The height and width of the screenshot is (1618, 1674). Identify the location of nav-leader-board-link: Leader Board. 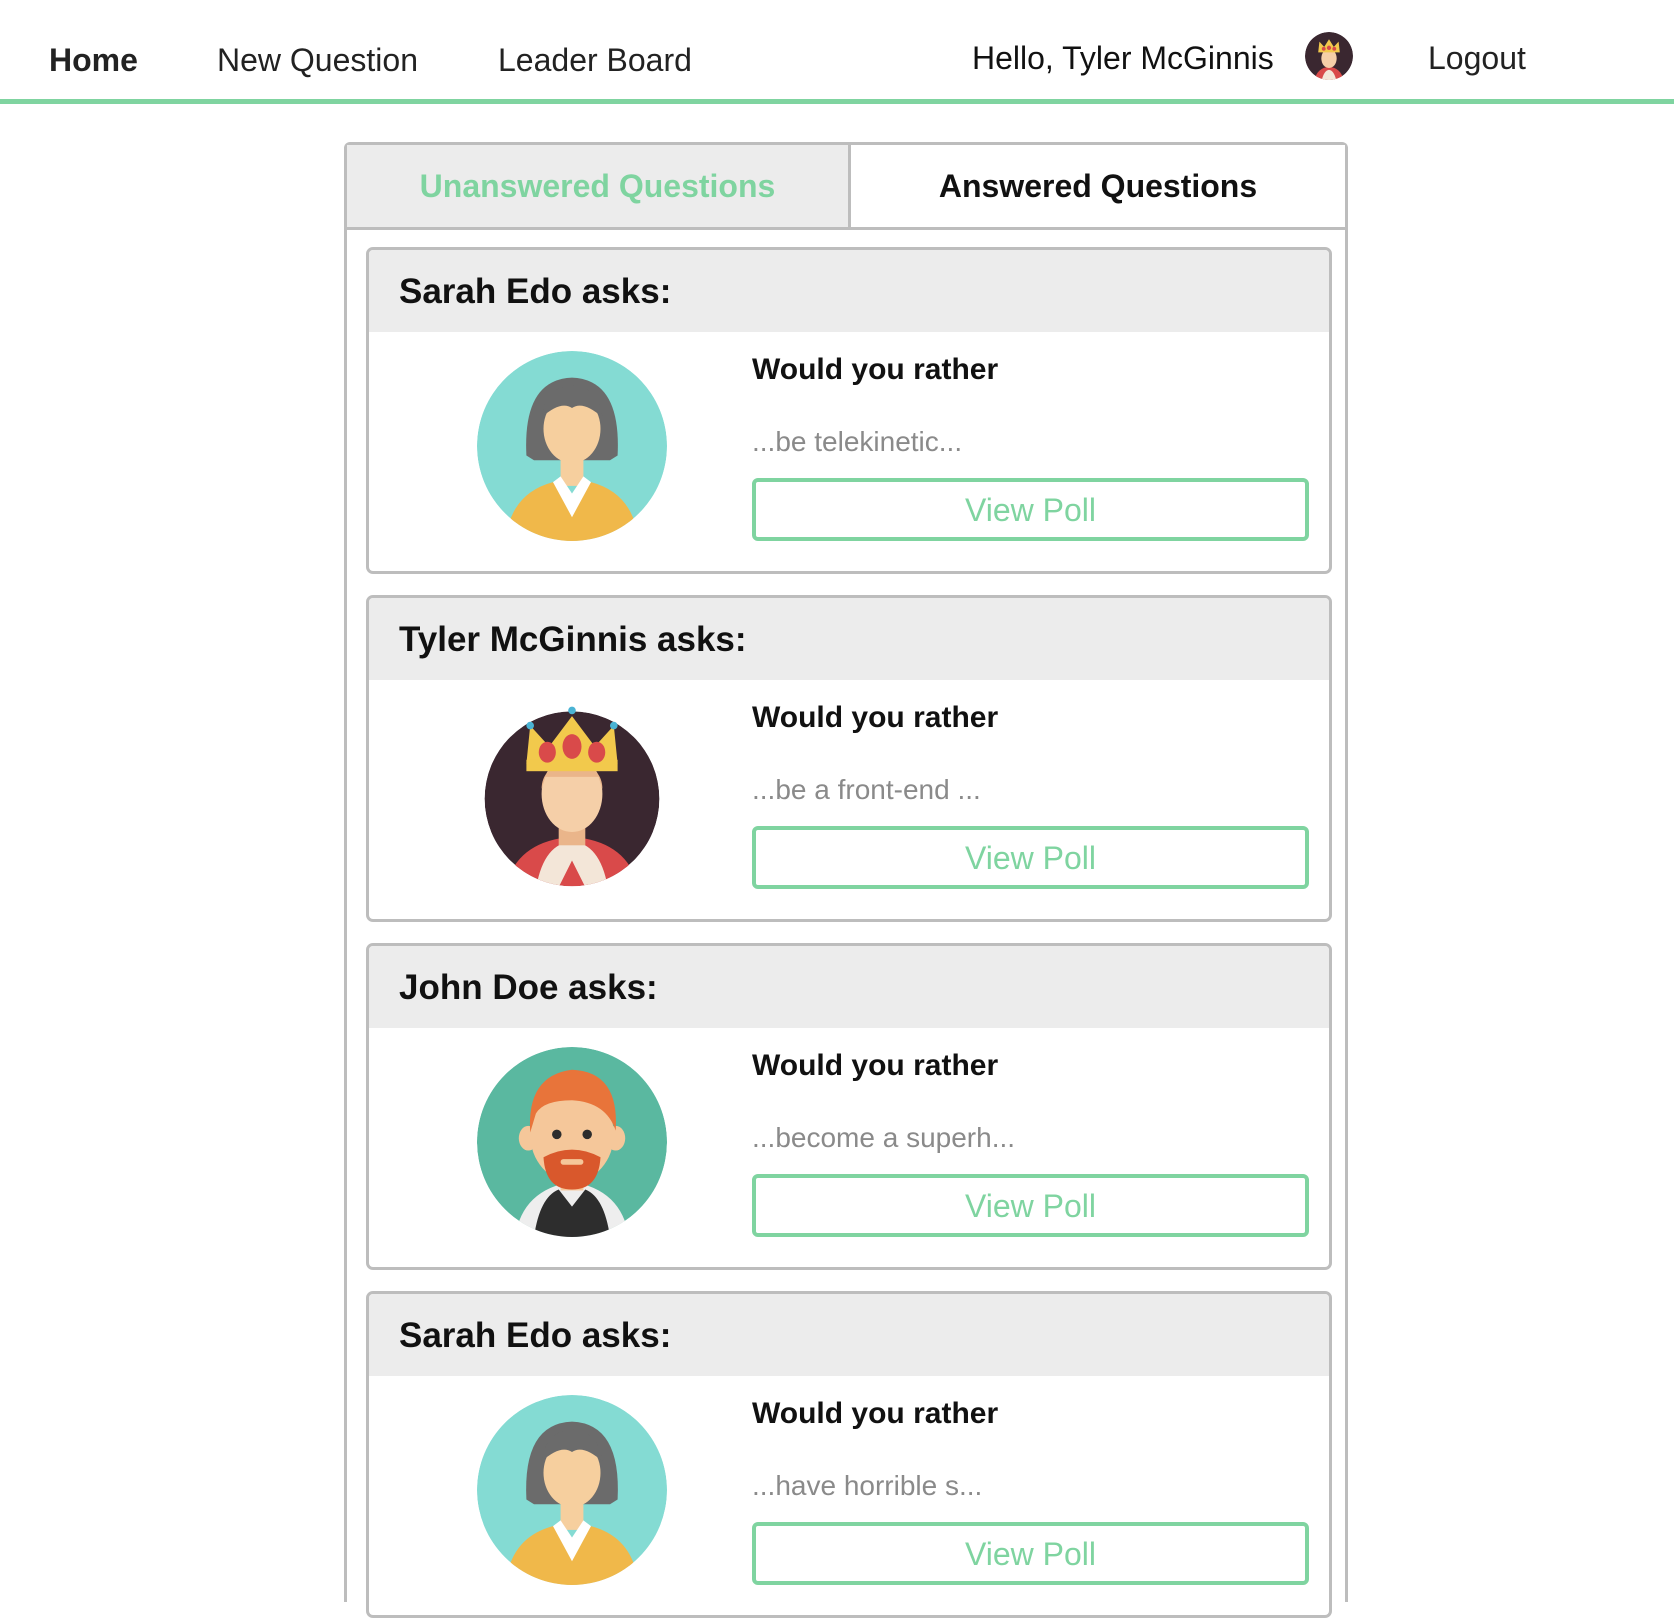
(595, 60).